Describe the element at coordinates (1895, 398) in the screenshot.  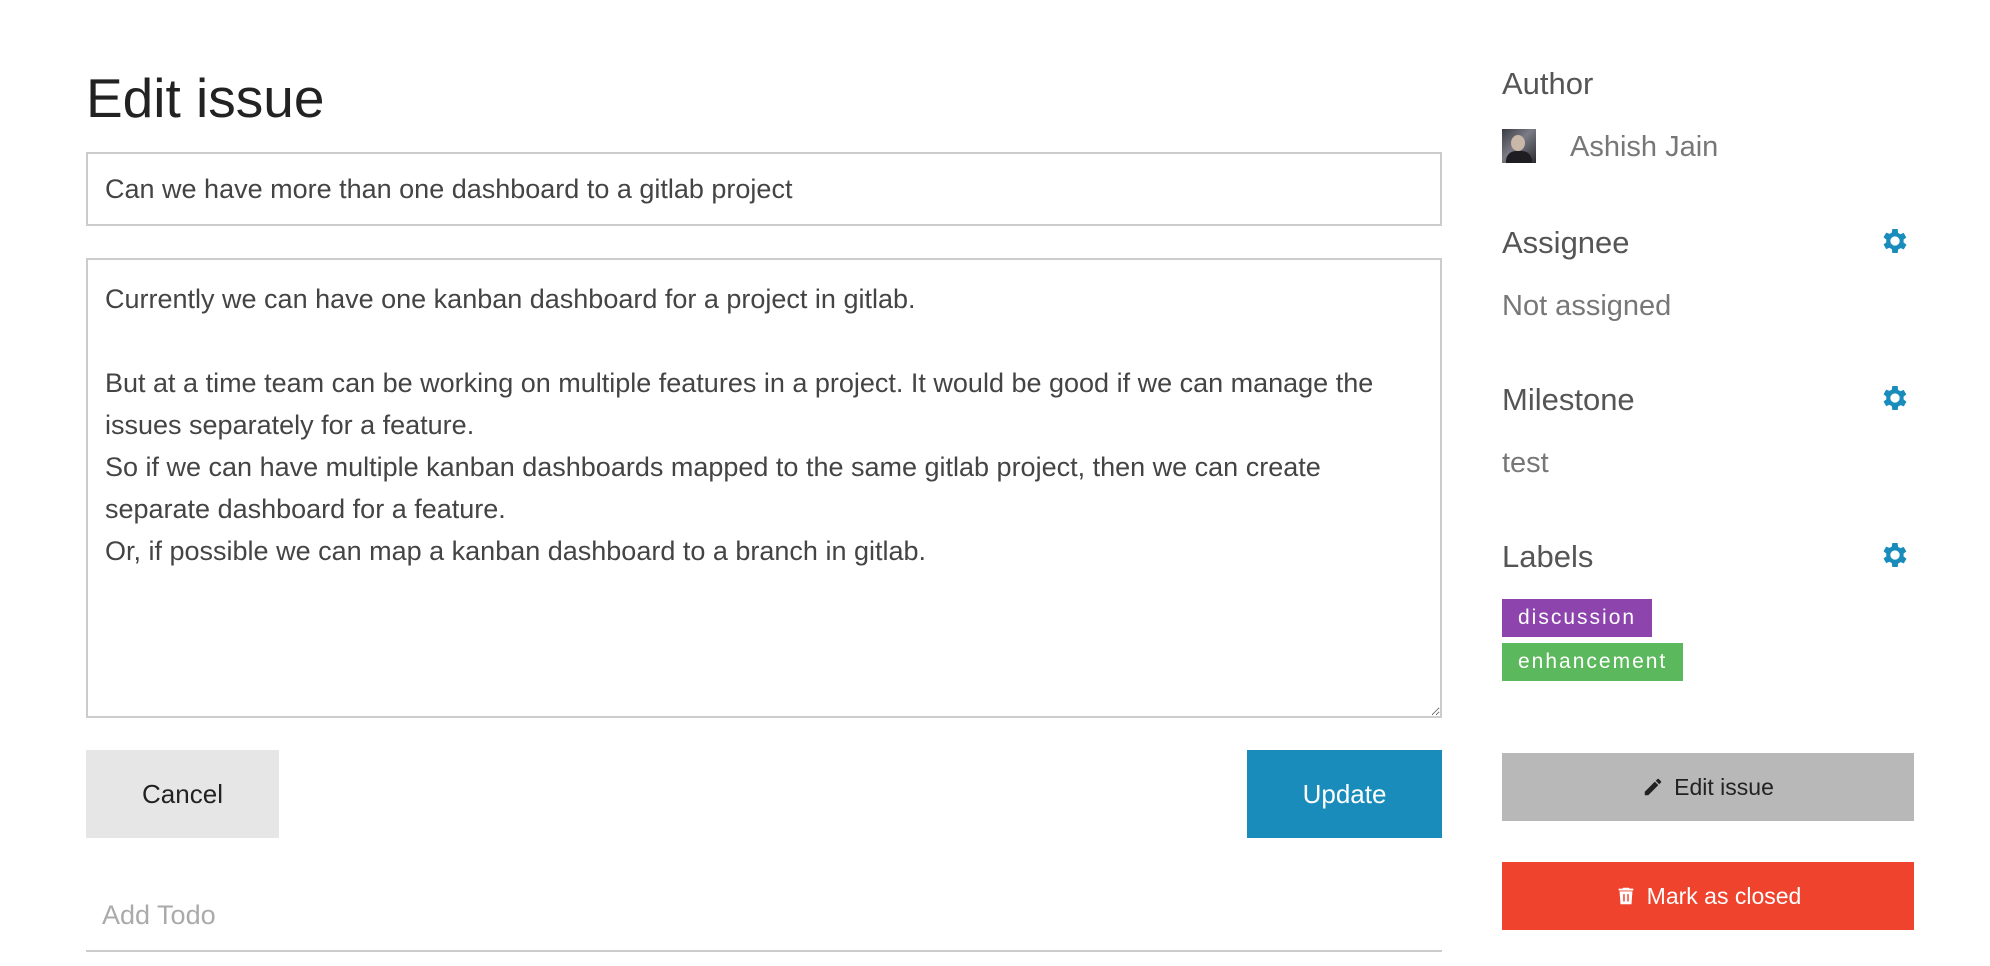
I see `milestone-gear-icon` at that location.